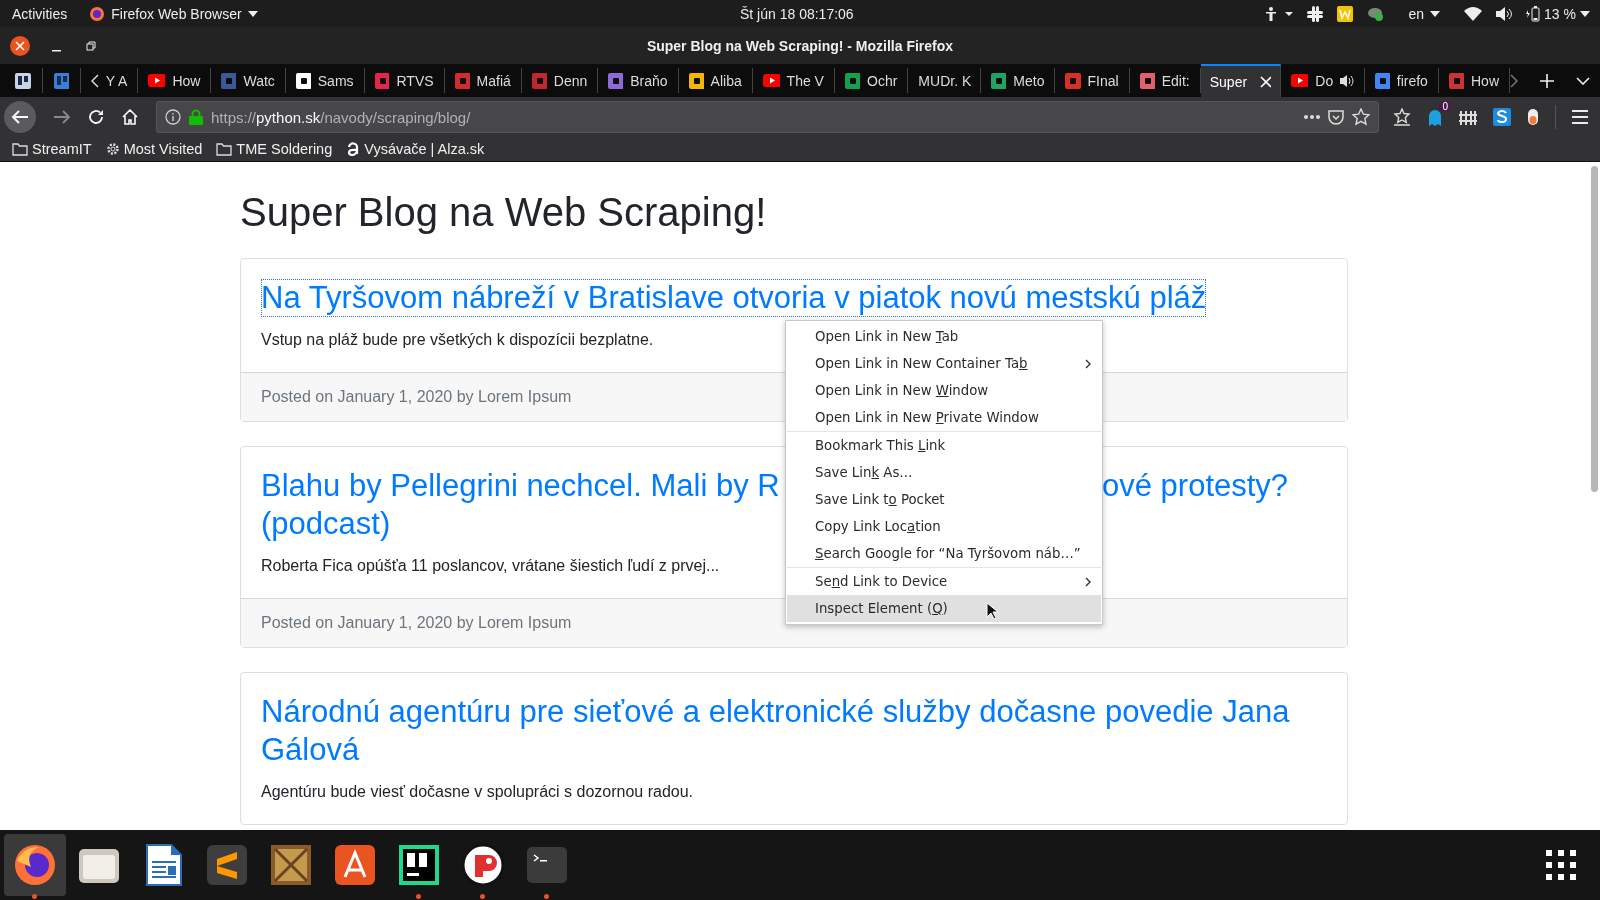 The width and height of the screenshot is (1600, 900). Describe the element at coordinates (173, 117) in the screenshot. I see `info-icon` at that location.